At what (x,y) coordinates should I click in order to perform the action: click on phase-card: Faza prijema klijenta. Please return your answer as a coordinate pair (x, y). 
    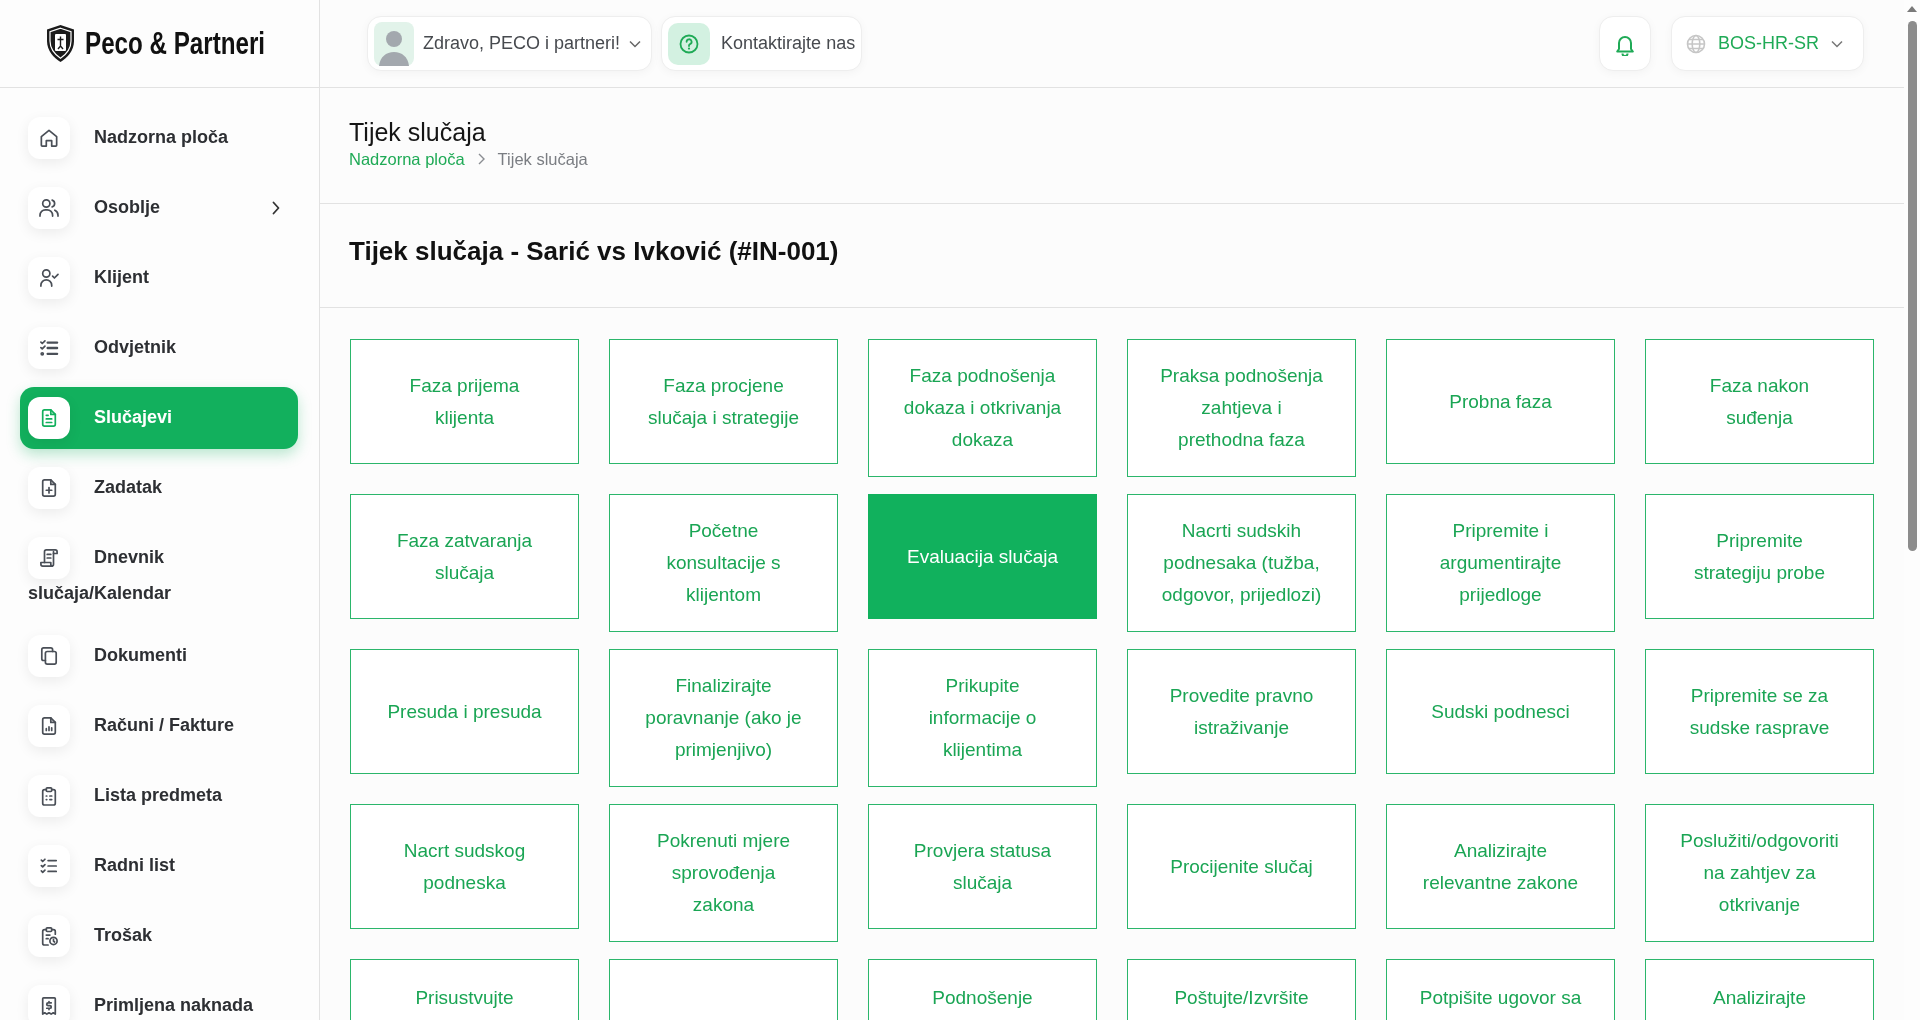
    Looking at the image, I should click on (464, 401).